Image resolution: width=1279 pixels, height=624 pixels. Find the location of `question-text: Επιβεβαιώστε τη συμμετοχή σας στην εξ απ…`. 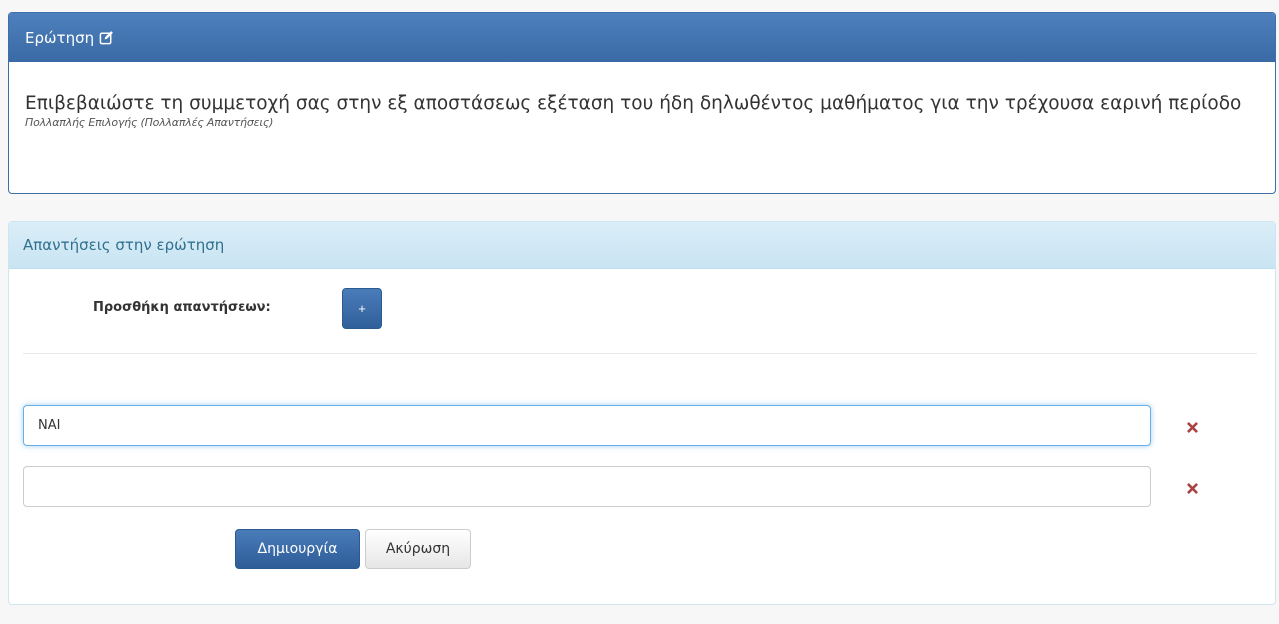

question-text: Επιβεβαιώστε τη συμμετοχή σας στην εξ απ… is located at coordinates (633, 103).